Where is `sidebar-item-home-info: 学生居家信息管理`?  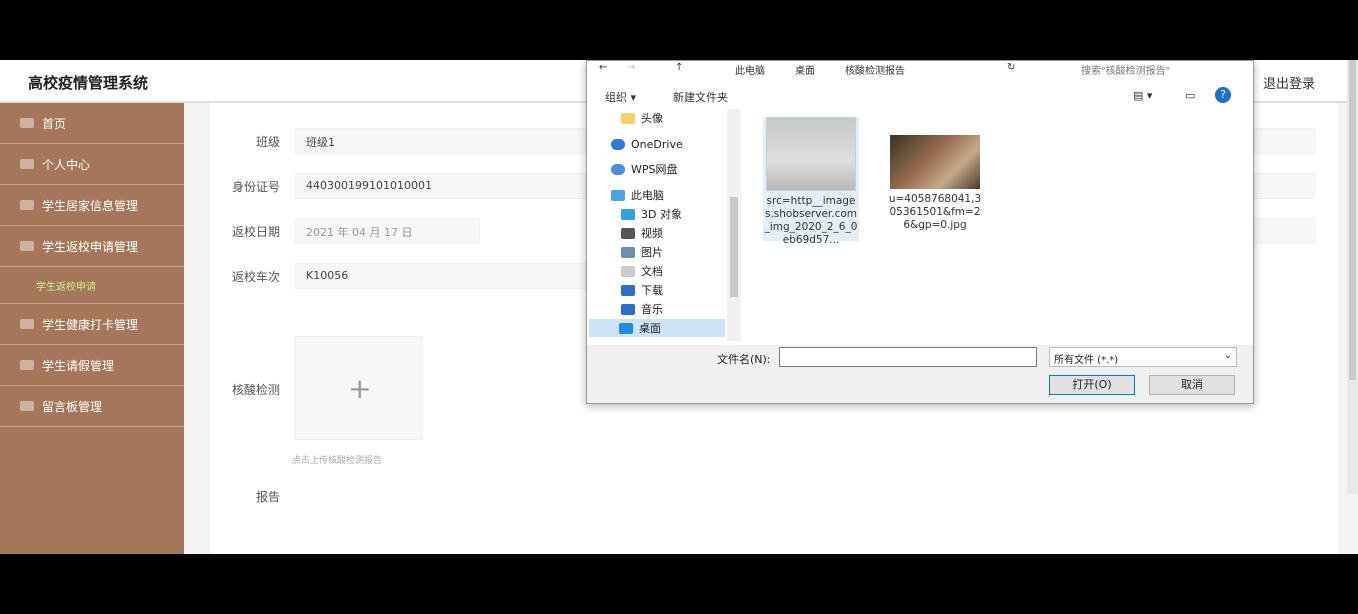
sidebar-item-home-info: 学生居家信息管理 is located at coordinates (92, 205).